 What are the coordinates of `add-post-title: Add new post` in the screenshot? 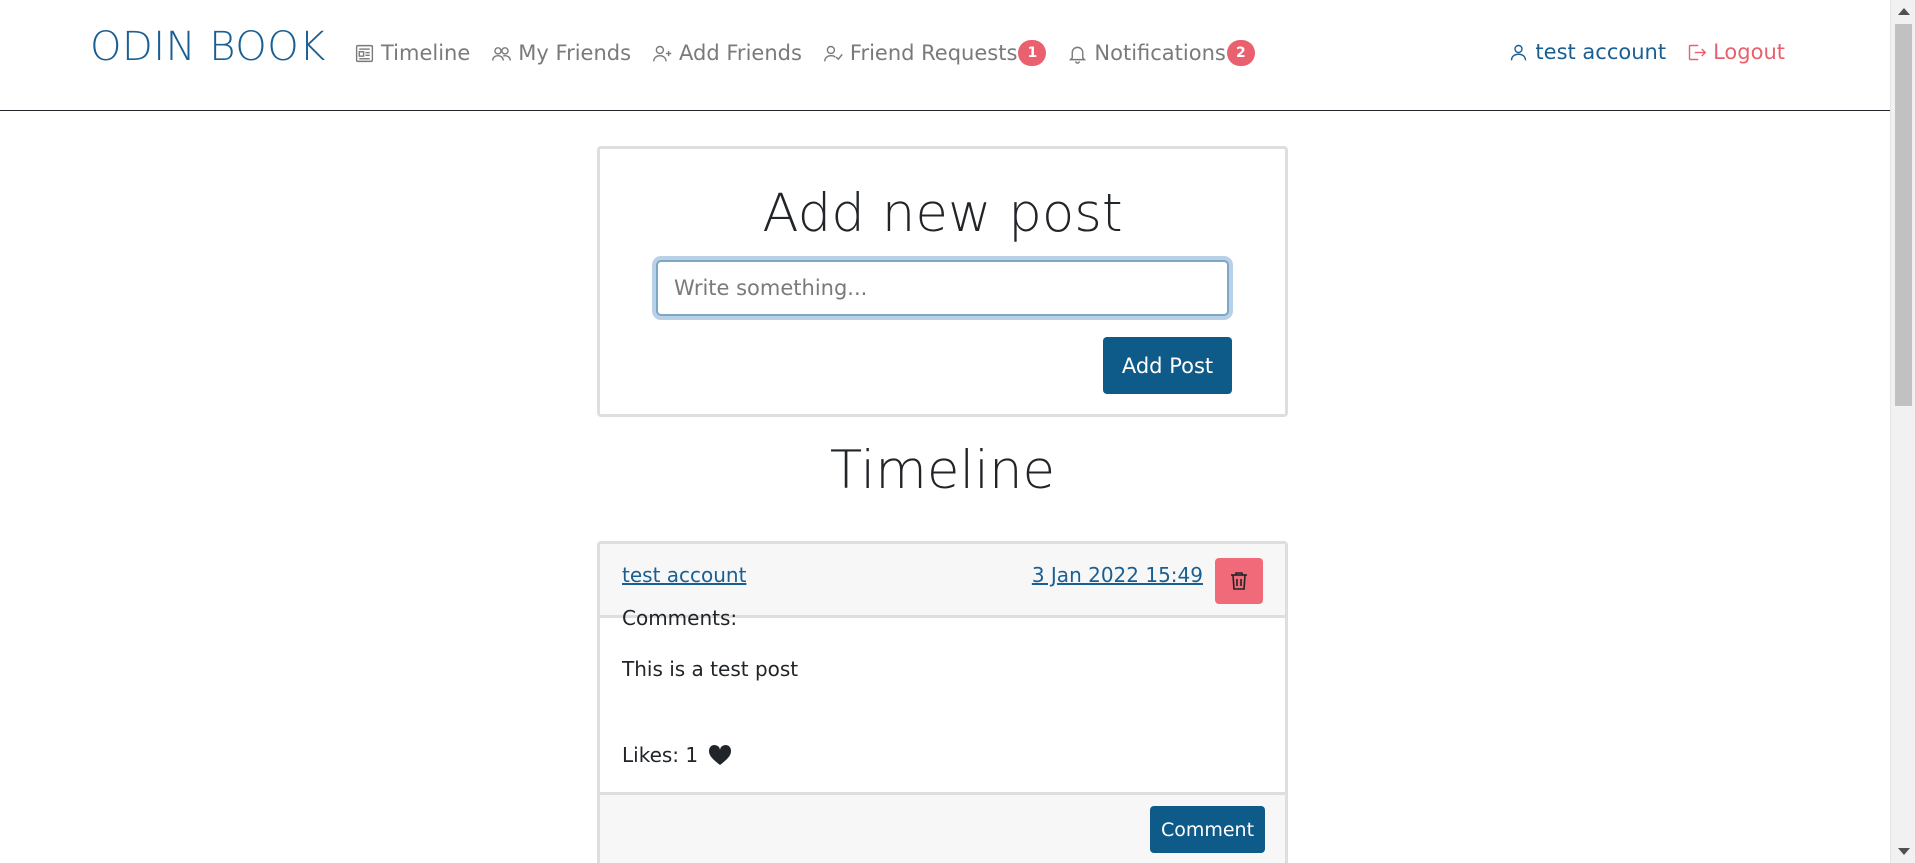 It's located at (942, 213).